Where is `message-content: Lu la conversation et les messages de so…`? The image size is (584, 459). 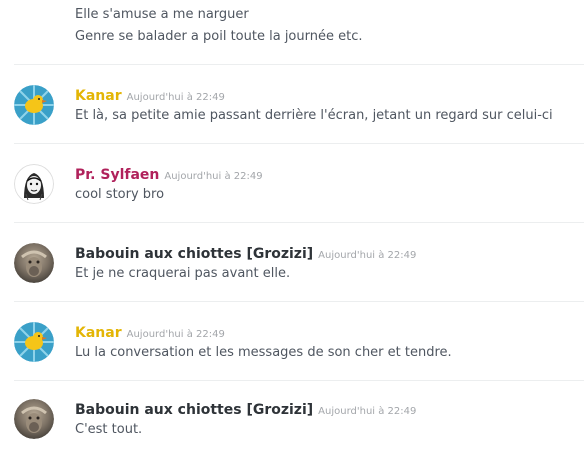 message-content: Lu la conversation et les messages de so… is located at coordinates (263, 352).